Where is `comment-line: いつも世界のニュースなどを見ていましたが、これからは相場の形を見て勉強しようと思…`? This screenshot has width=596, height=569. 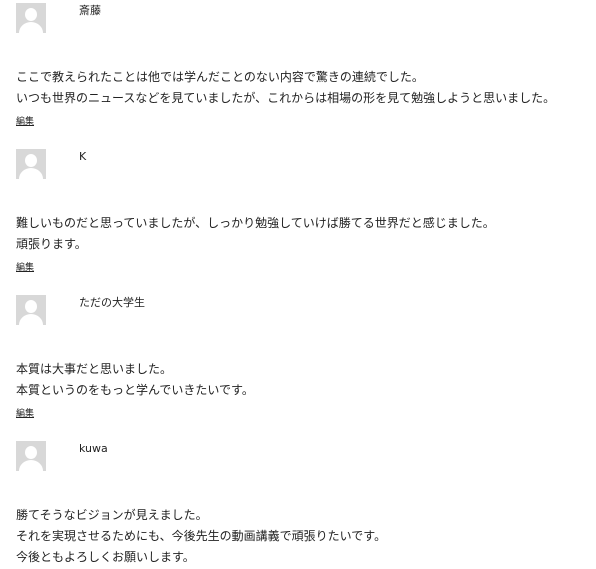
comment-line: いつも世界のニュースなどを見ていましたが、これからは相場の形を見て勉強しようと思… is located at coordinates (286, 98).